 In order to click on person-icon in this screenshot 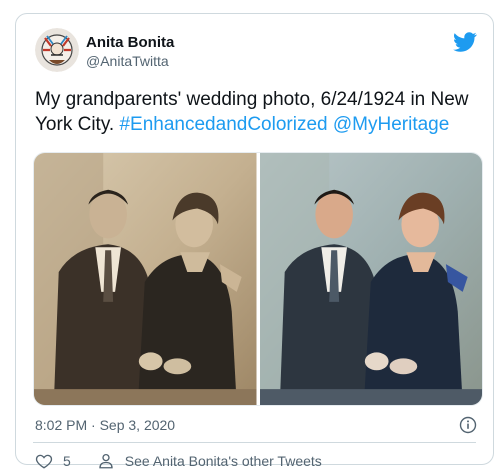, I will do `click(106, 461)`.